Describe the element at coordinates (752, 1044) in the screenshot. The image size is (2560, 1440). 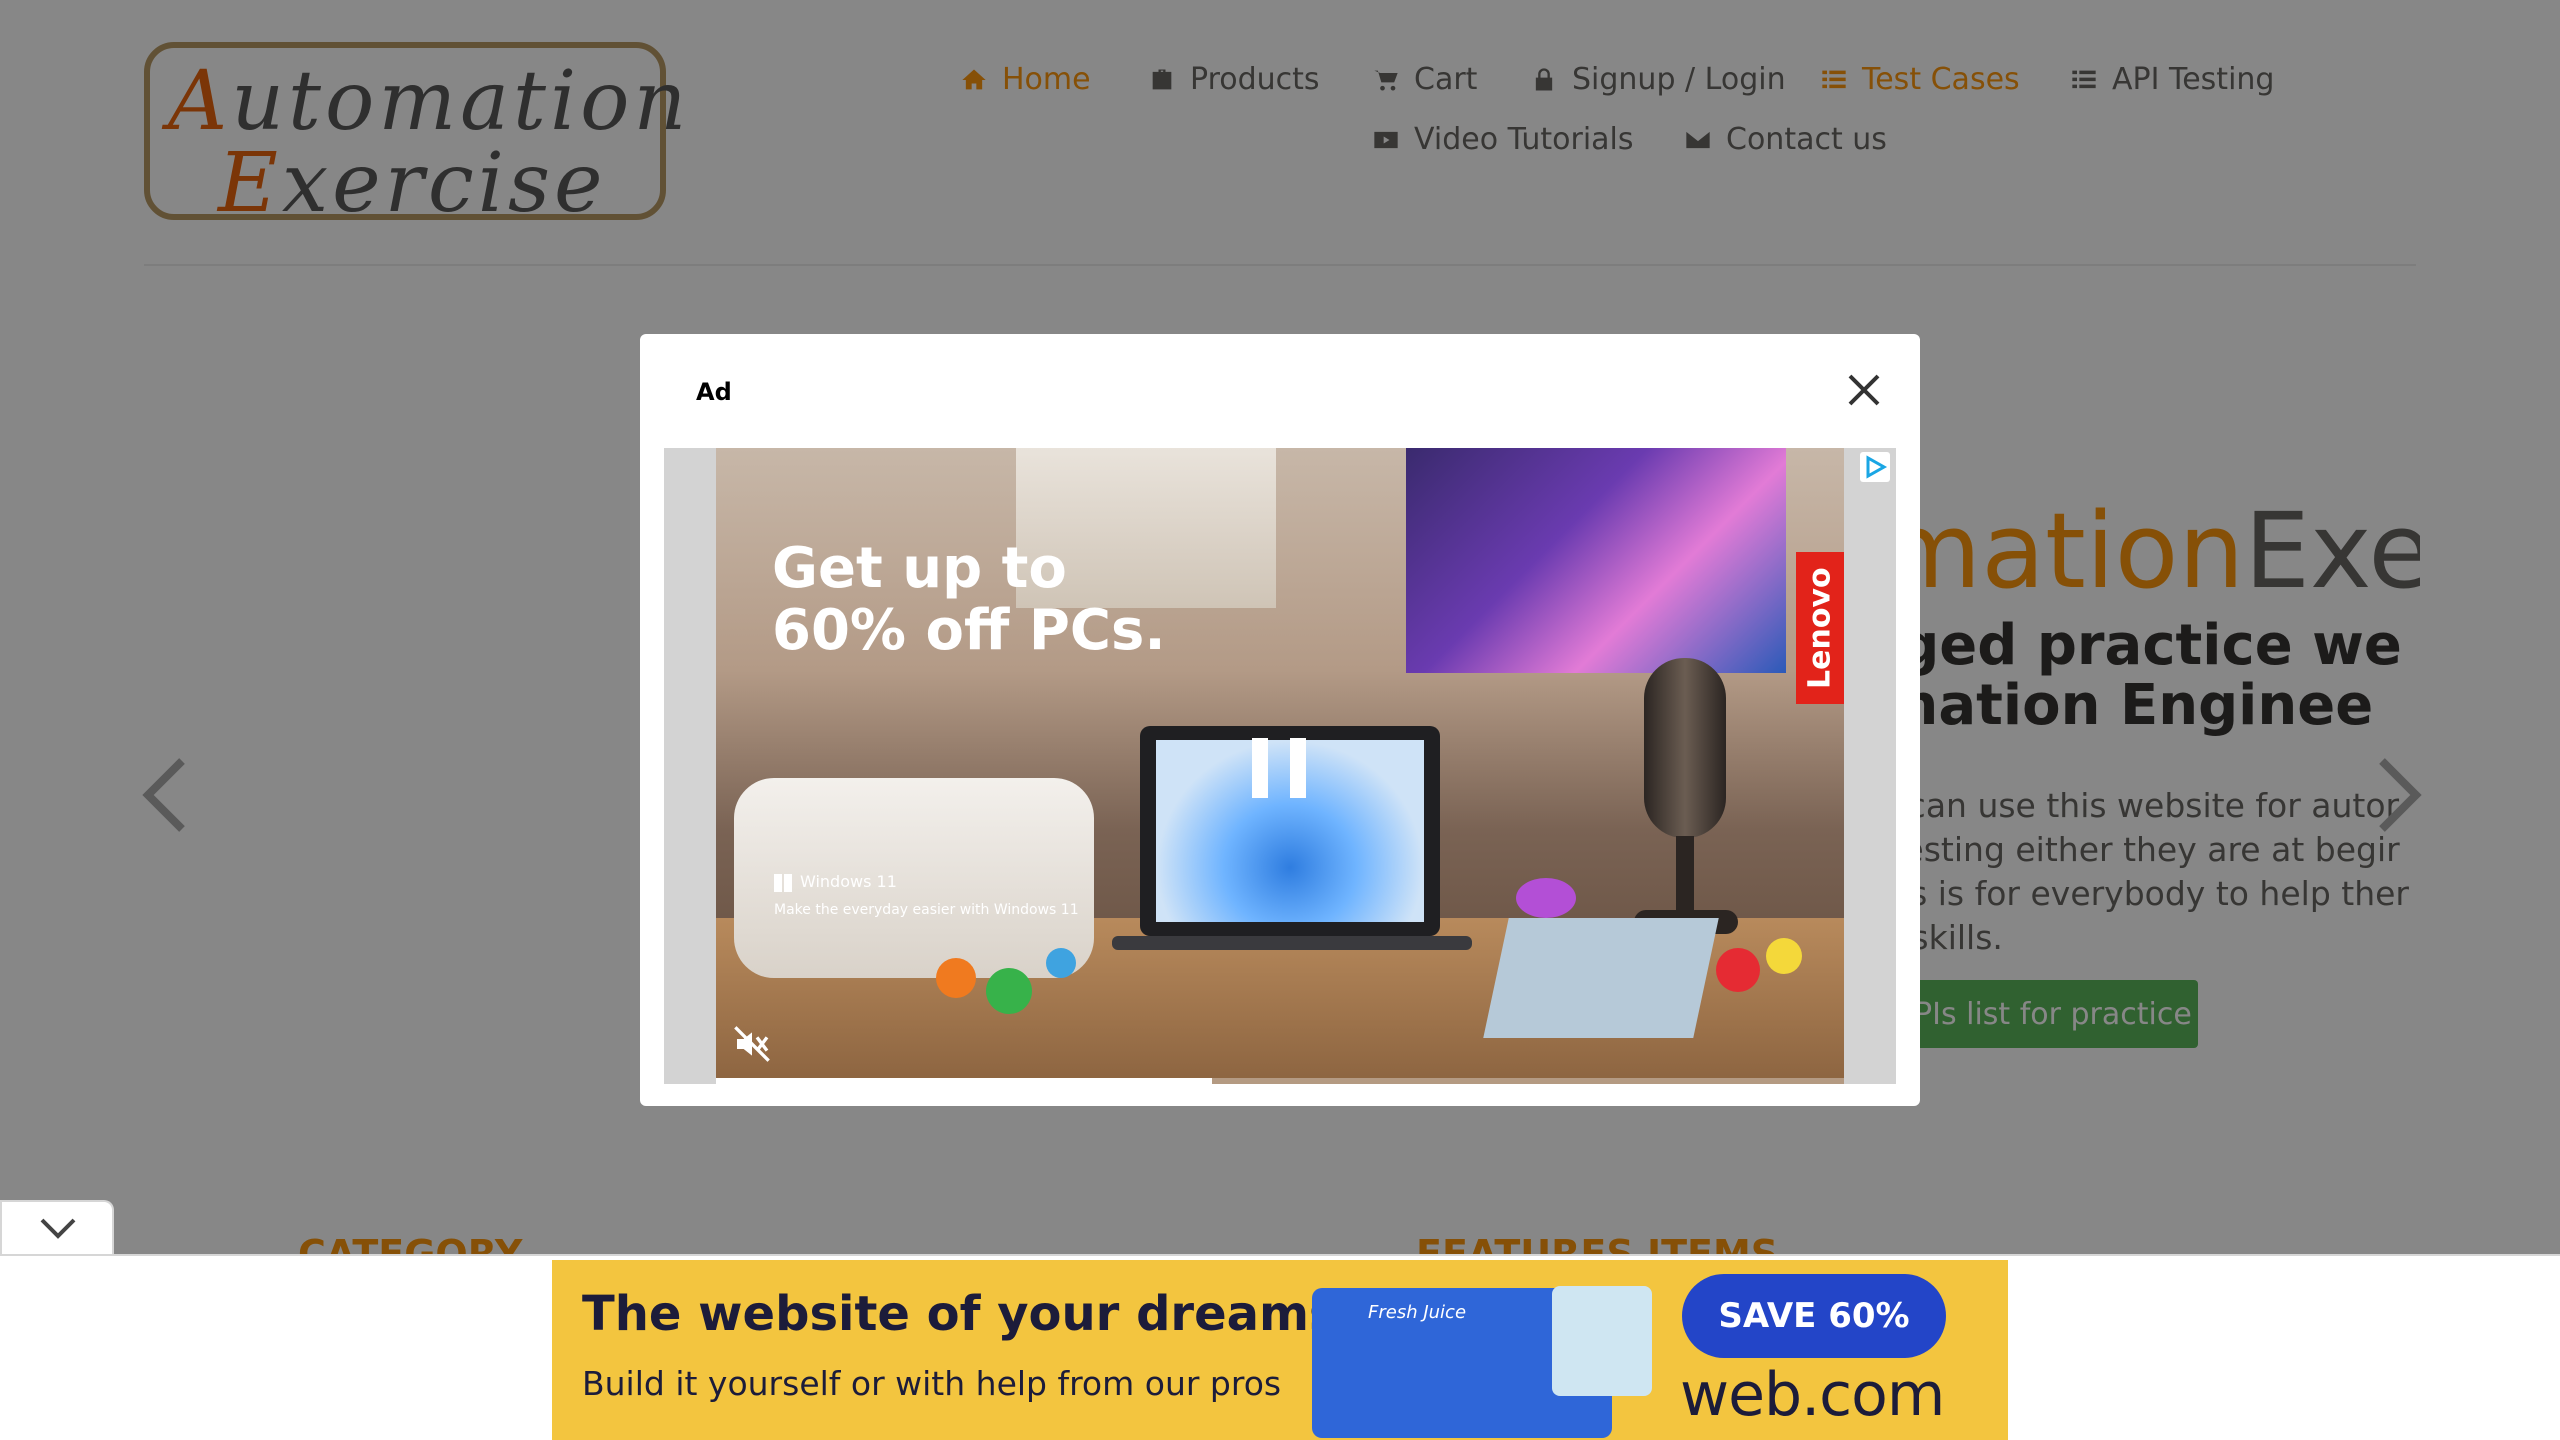
I see `mute-icon` at that location.